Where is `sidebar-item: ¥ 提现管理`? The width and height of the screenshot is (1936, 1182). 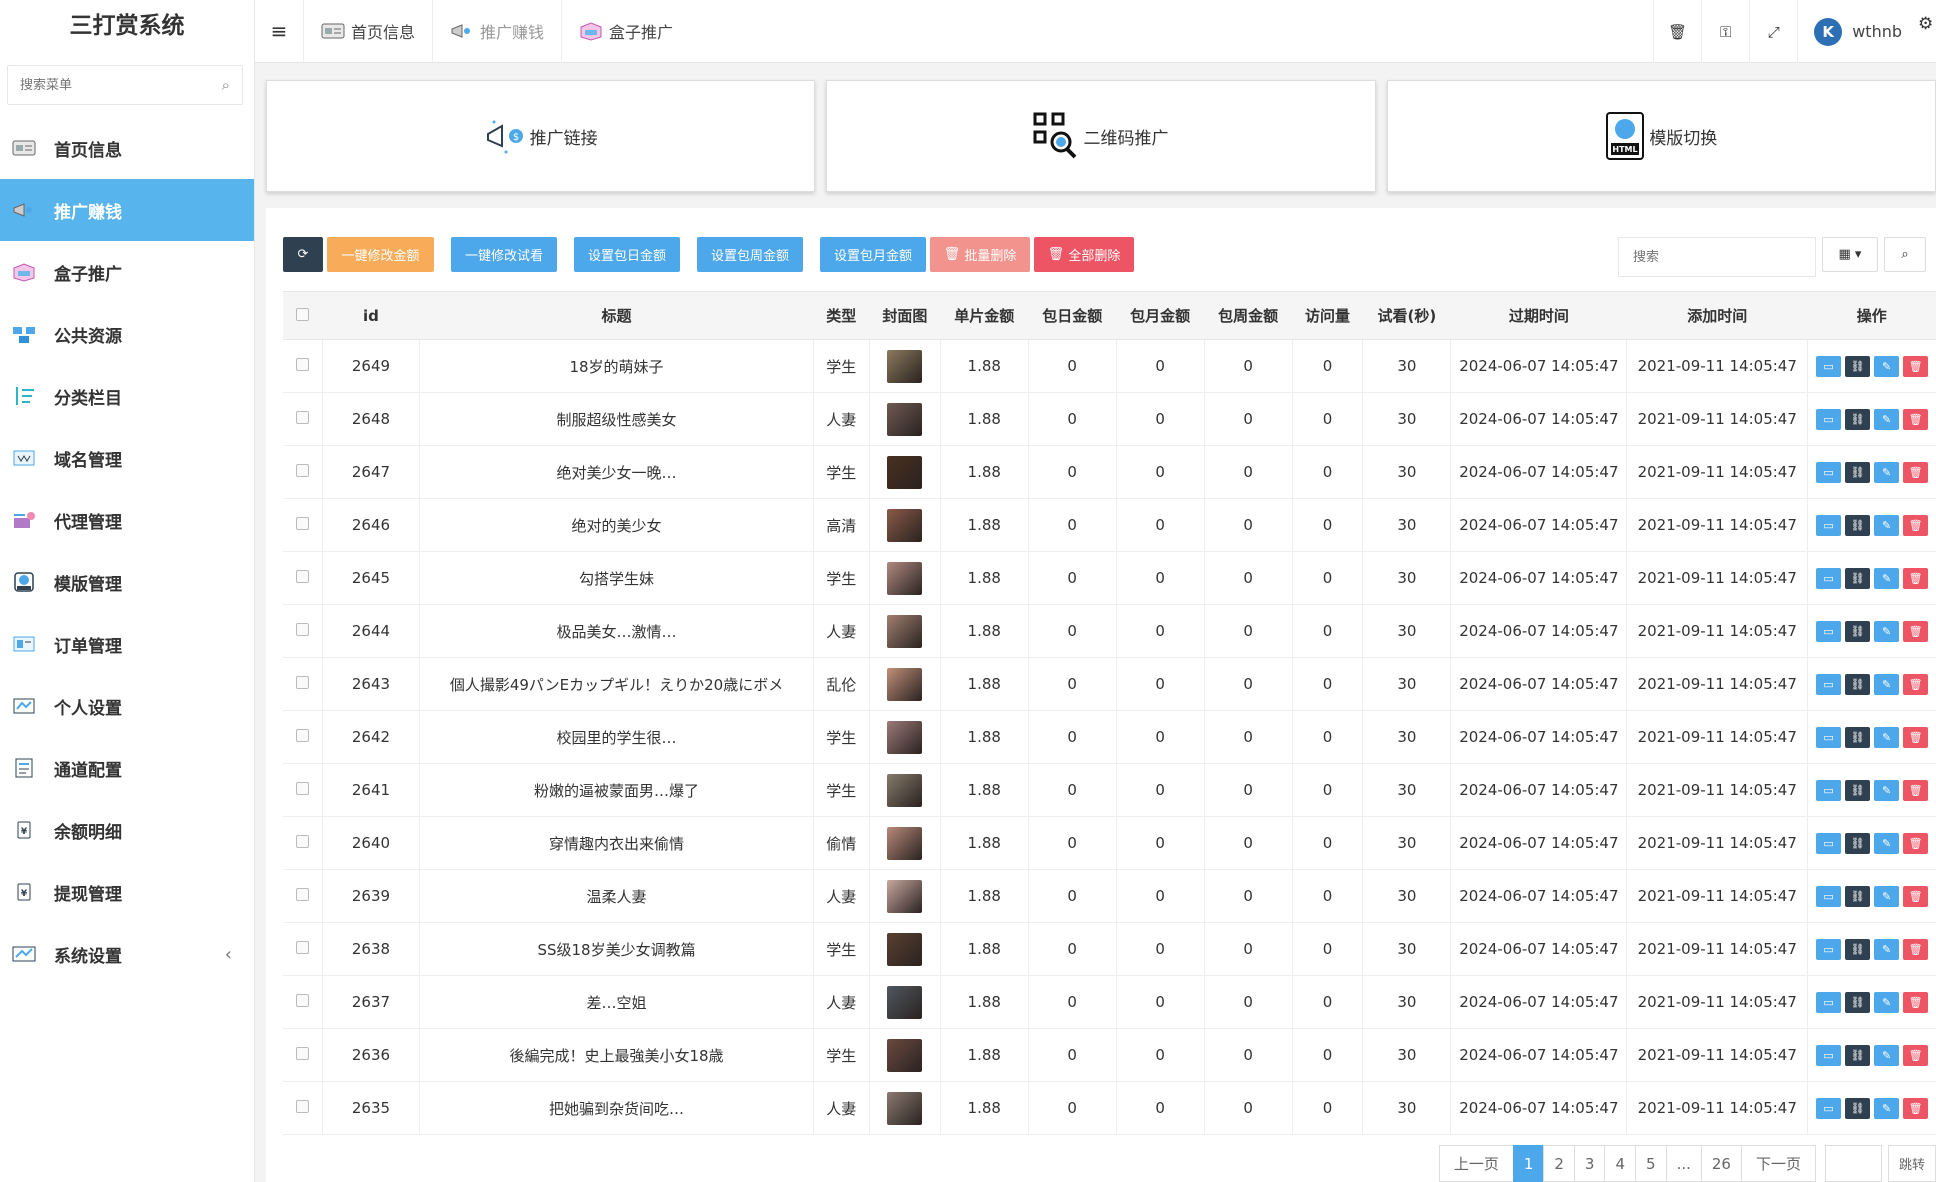
sidebar-item: ¥ 提现管理 is located at coordinates (127, 892).